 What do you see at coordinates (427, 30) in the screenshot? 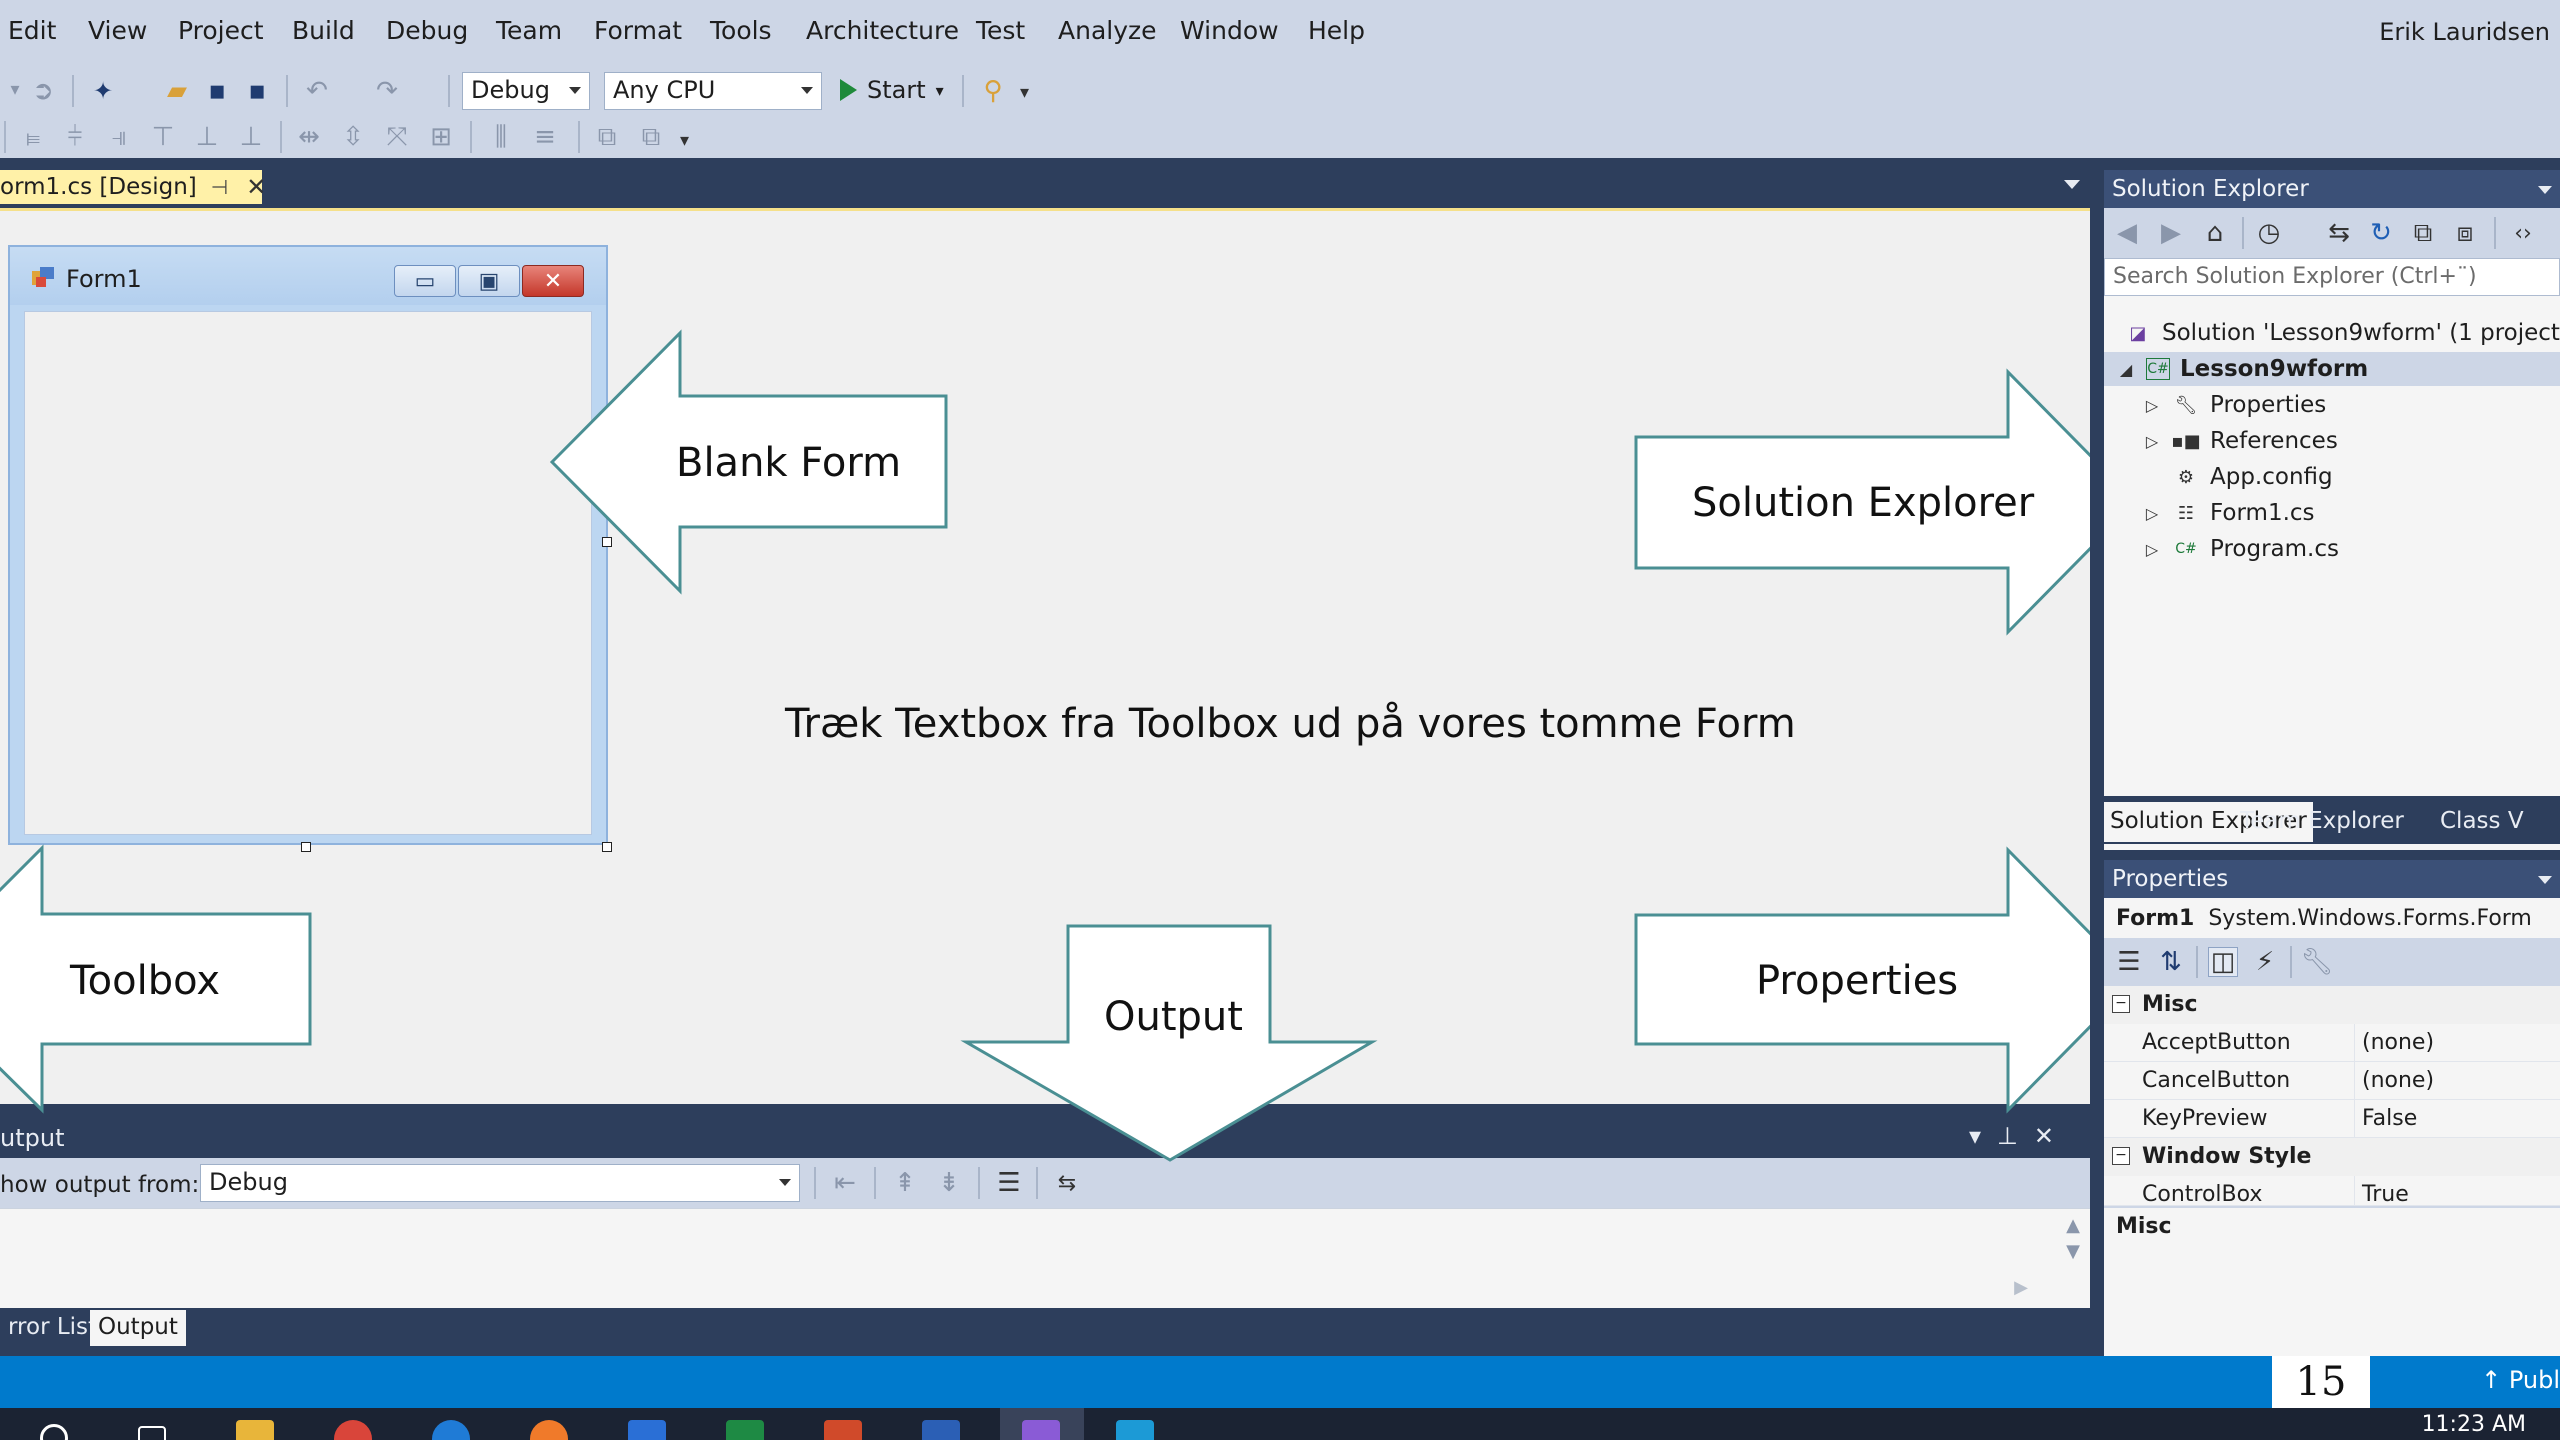
I see `menu-debug: Debug` at bounding box center [427, 30].